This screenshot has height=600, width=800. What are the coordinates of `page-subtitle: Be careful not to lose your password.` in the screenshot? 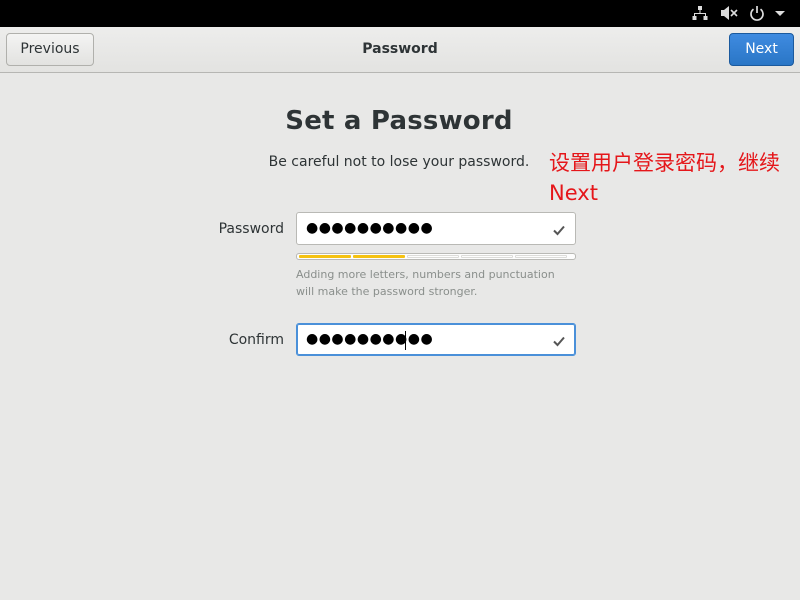 It's located at (399, 162).